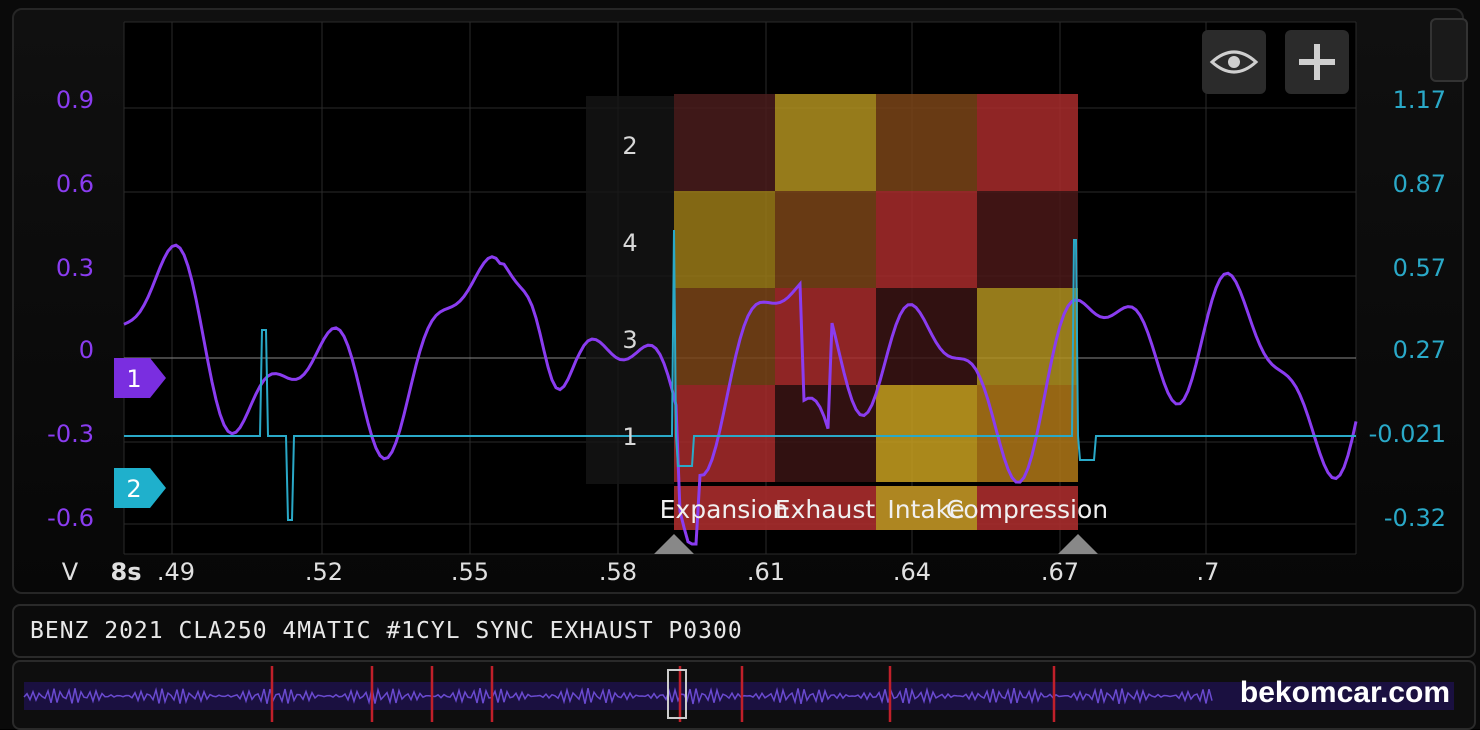 This screenshot has width=1480, height=730. What do you see at coordinates (75, 184) in the screenshot?
I see `left-axis-tick: 0.6` at bounding box center [75, 184].